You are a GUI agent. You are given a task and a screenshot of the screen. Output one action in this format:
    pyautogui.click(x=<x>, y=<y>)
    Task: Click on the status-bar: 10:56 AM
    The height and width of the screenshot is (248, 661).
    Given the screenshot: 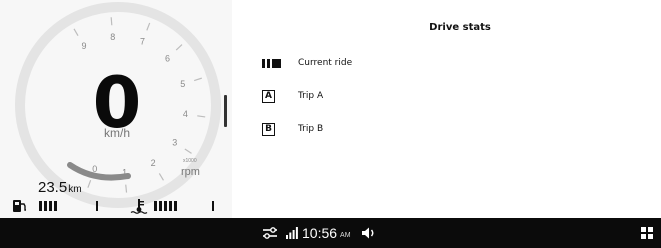 What is the action you would take?
    pyautogui.click(x=330, y=233)
    